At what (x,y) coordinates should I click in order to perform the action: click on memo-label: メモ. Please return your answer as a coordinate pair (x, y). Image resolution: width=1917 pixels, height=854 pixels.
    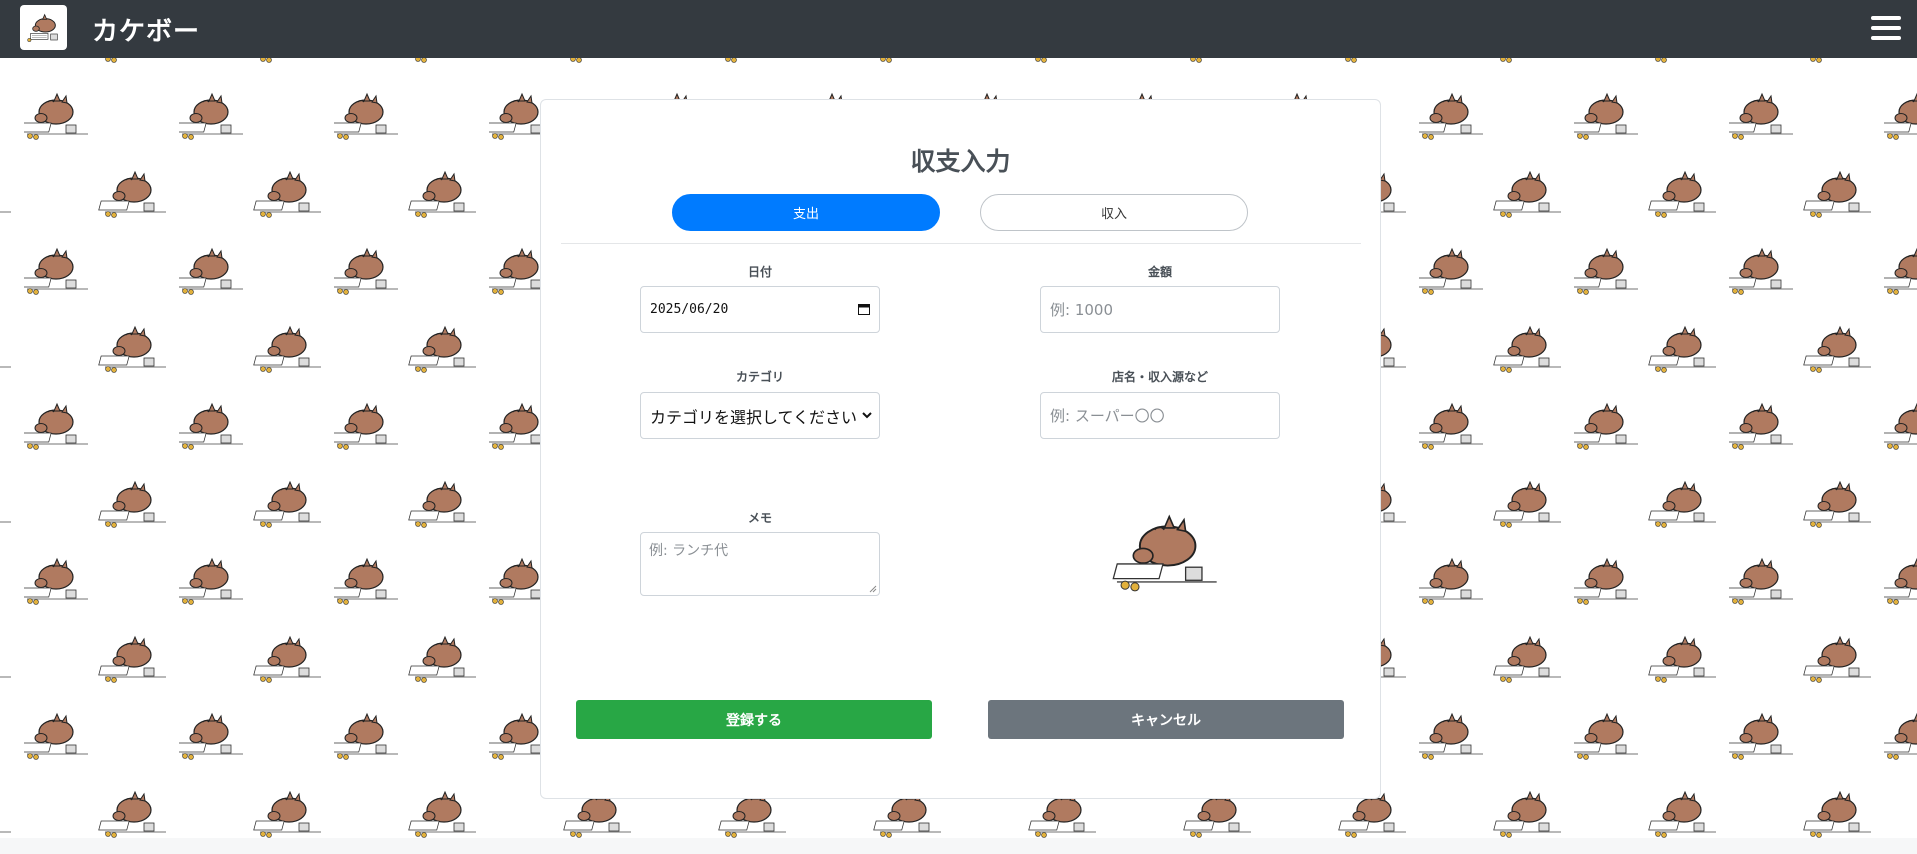
    Looking at the image, I should click on (759, 518).